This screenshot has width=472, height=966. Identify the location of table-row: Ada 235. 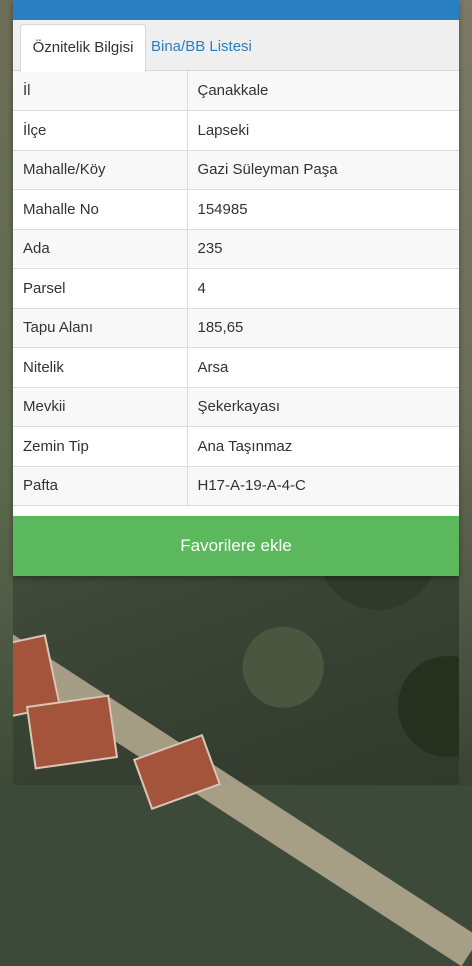
(236, 249).